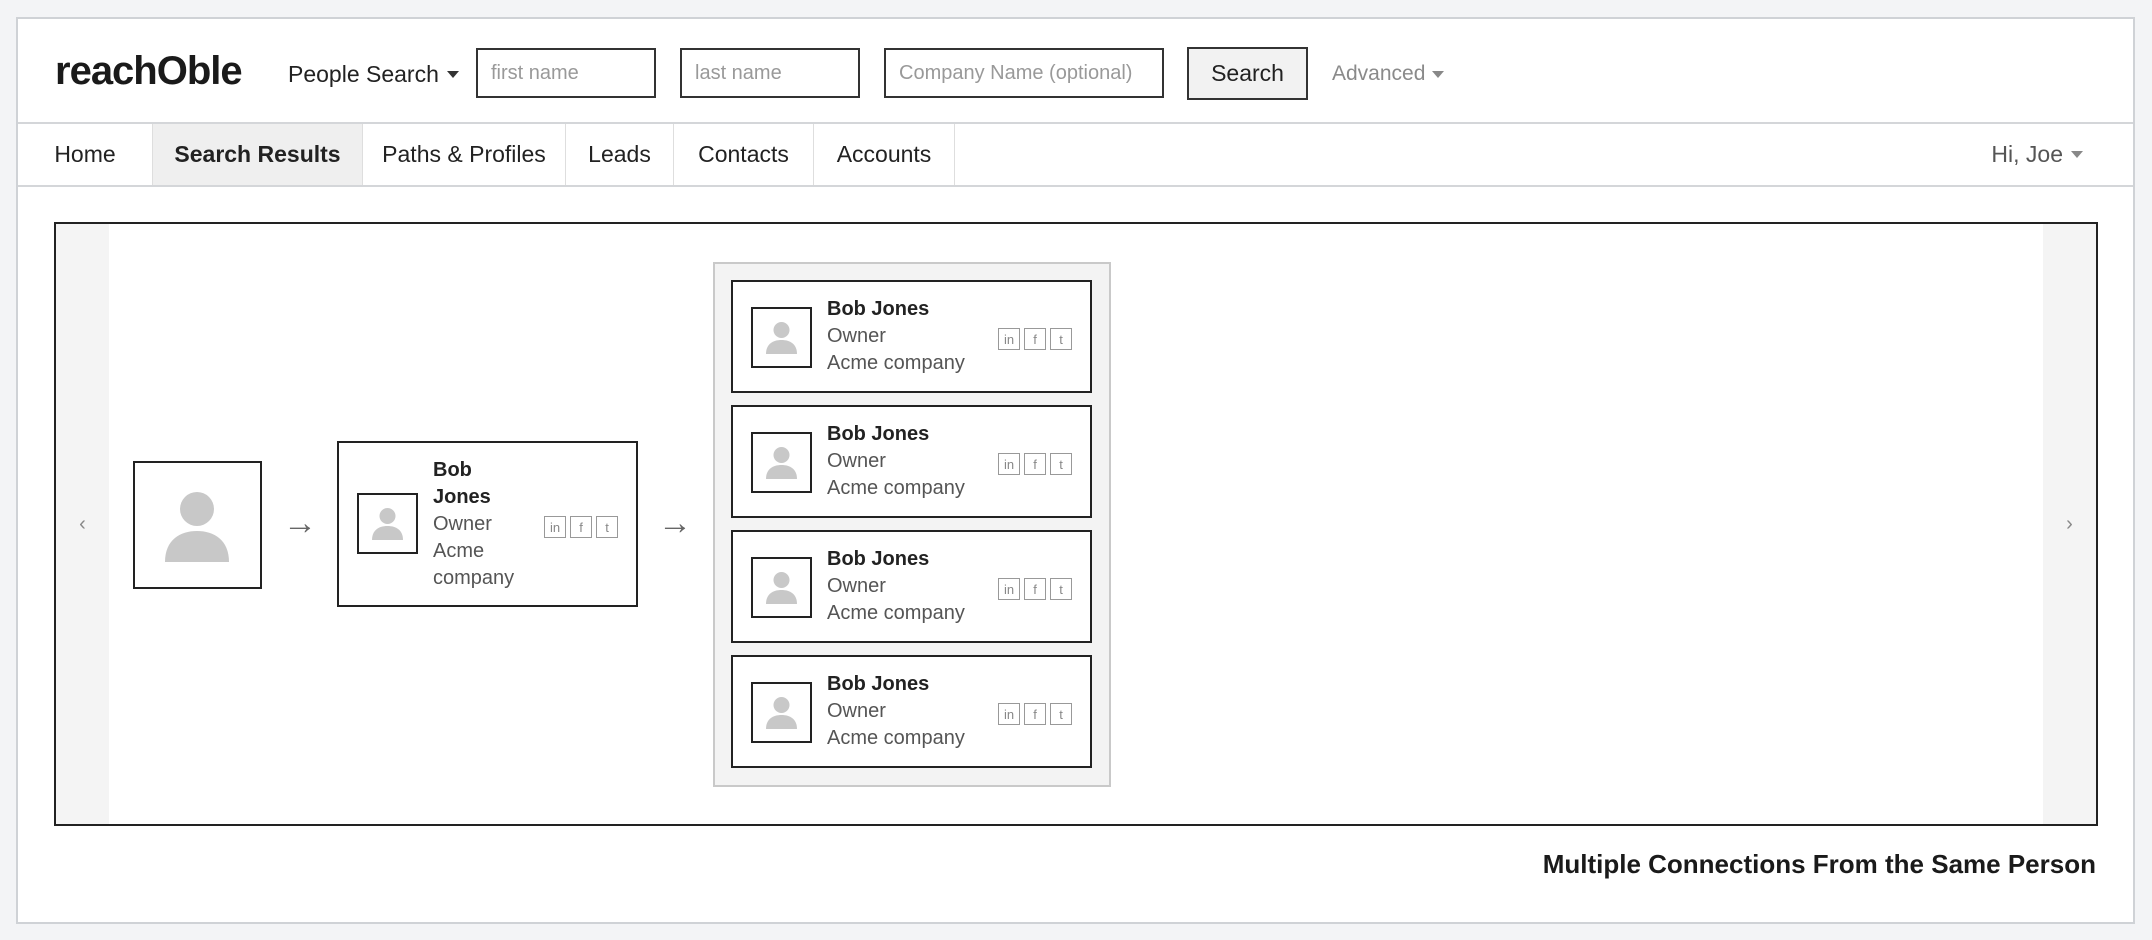  I want to click on first-name-input, so click(566, 73).